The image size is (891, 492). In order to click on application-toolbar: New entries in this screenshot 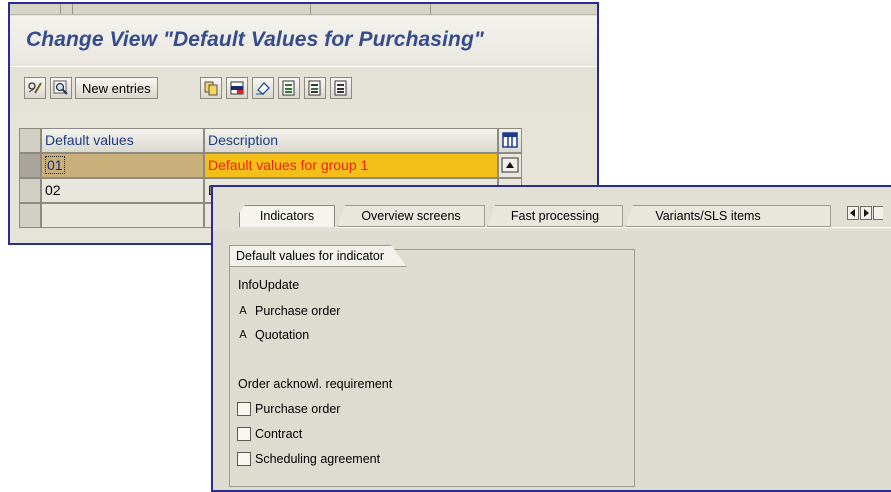, I will do `click(303, 89)`.